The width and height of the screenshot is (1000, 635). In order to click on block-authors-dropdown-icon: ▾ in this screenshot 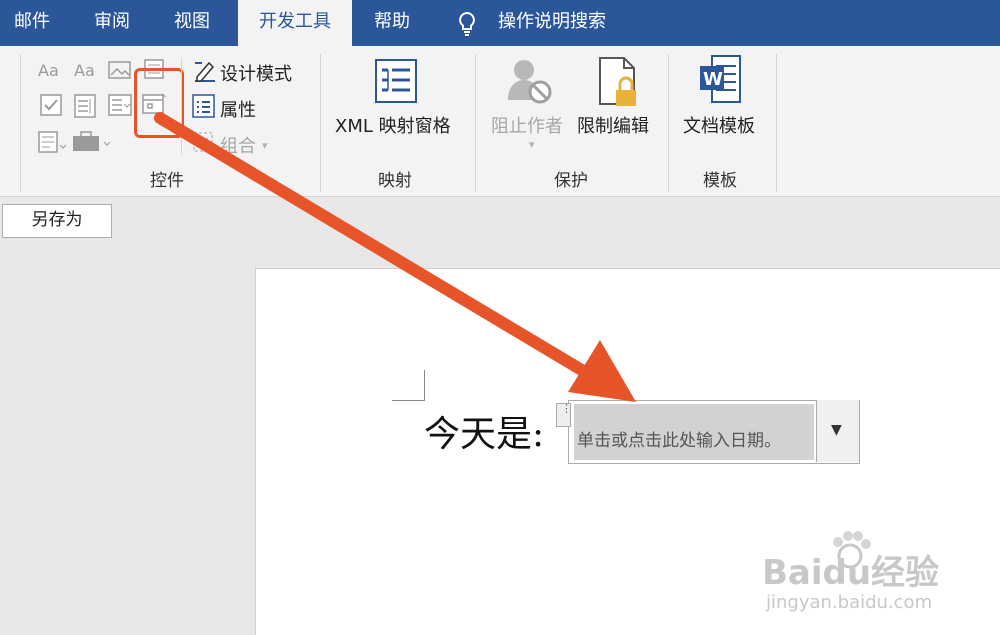, I will do `click(532, 144)`.